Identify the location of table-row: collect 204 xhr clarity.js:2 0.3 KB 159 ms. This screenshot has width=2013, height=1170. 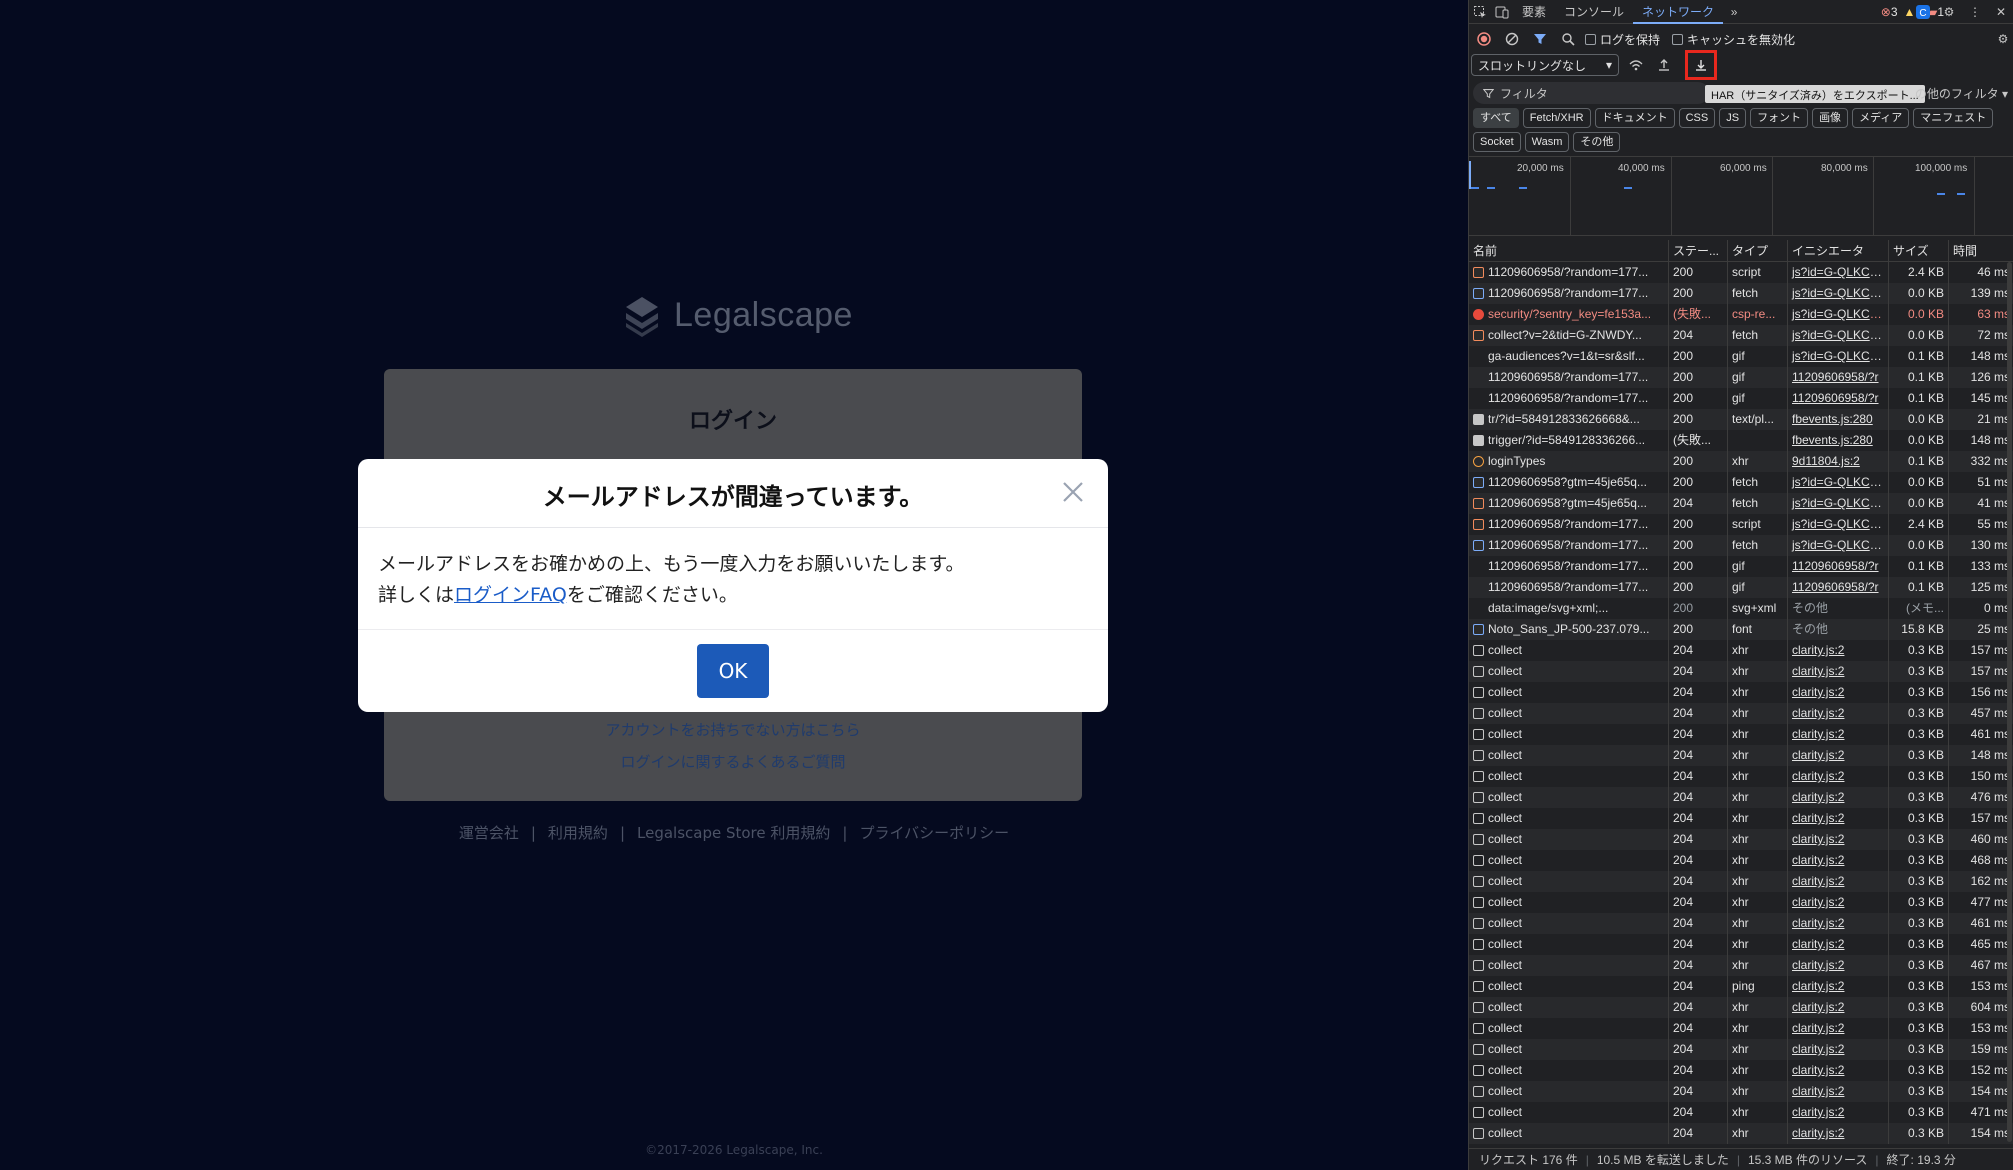
(1741, 1049).